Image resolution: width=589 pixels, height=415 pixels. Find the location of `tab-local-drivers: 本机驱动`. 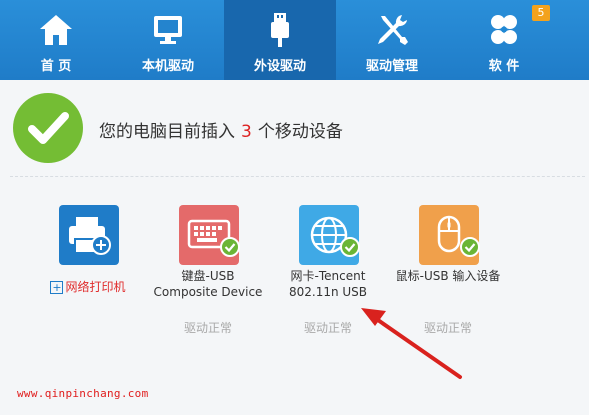

tab-local-drivers: 本机驱动 is located at coordinates (168, 40).